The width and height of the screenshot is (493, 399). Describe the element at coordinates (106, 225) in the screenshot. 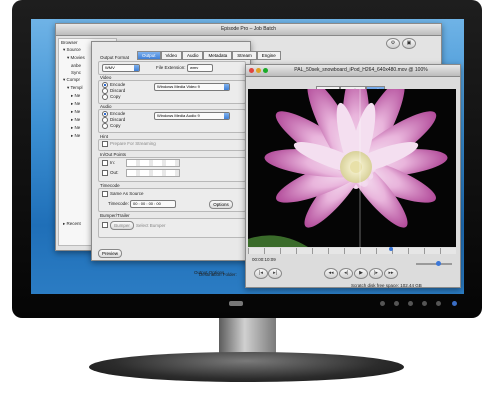

I see `bumper-checkbox` at that location.